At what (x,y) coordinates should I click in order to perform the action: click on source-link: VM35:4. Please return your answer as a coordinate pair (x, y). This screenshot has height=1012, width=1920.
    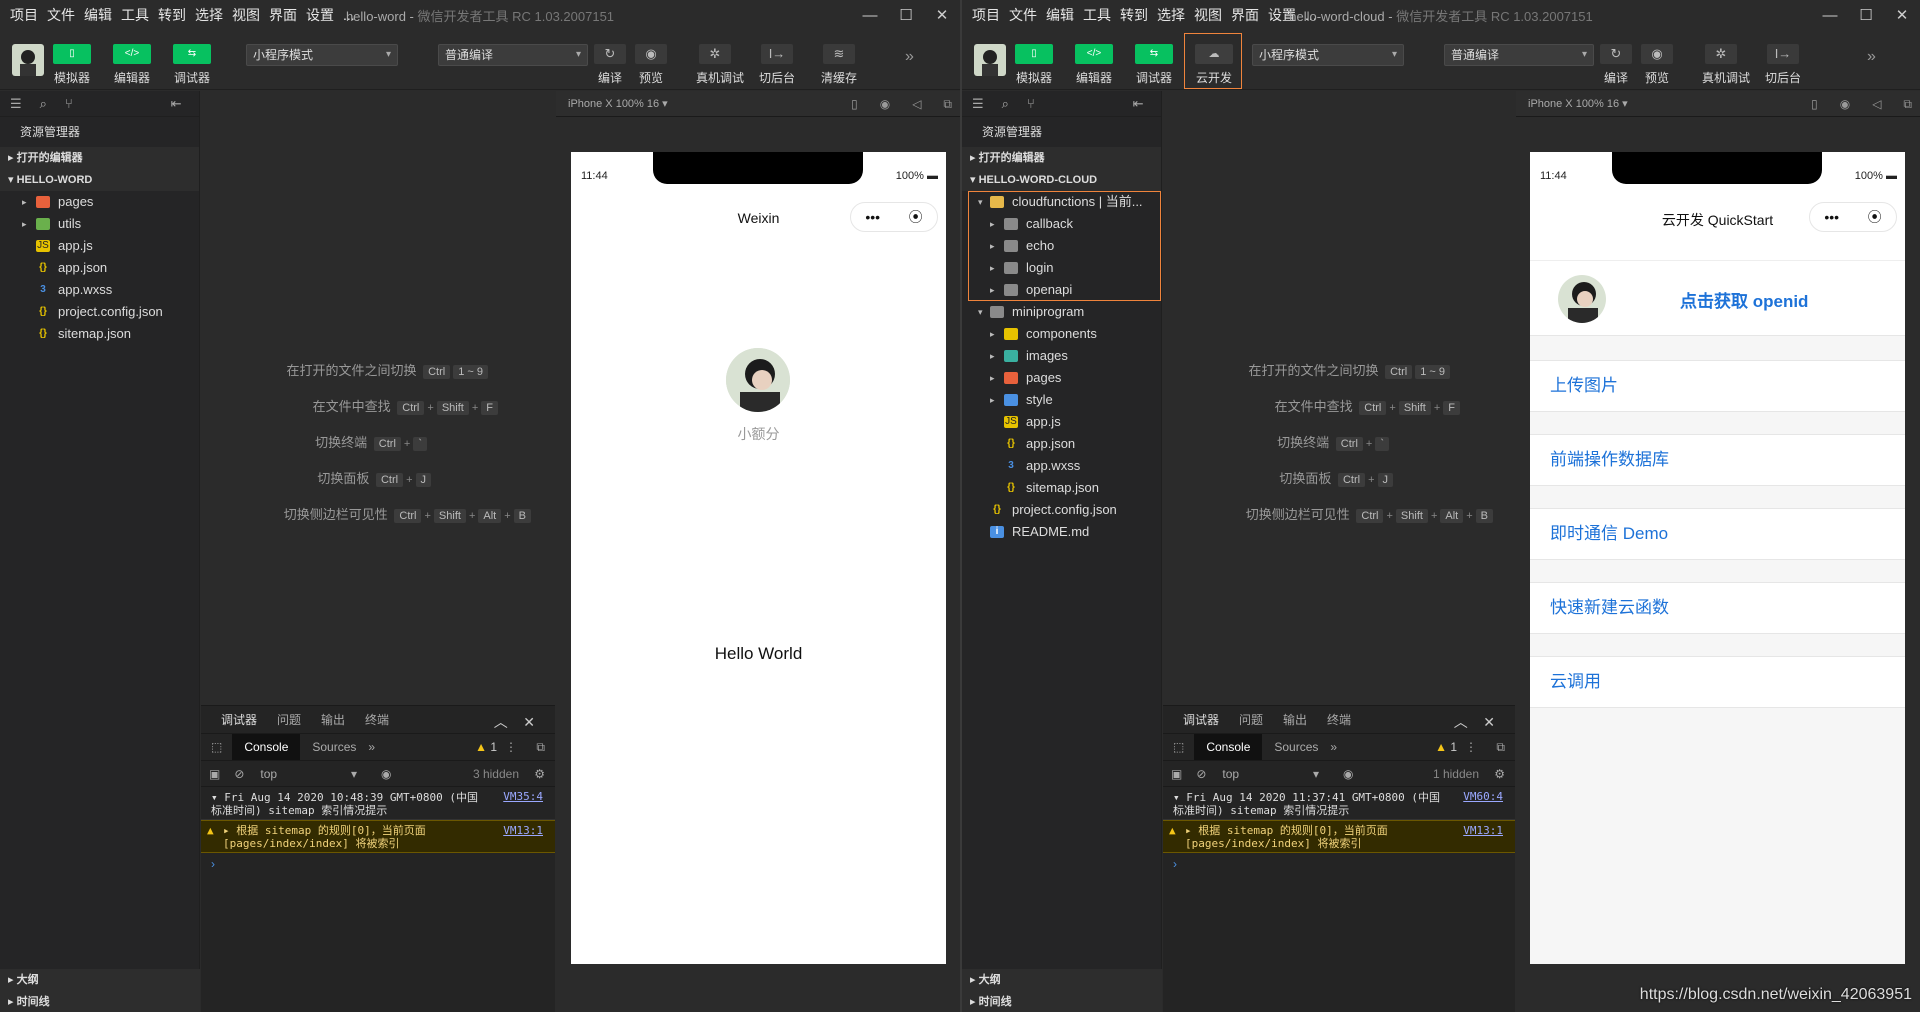
    Looking at the image, I should click on (523, 796).